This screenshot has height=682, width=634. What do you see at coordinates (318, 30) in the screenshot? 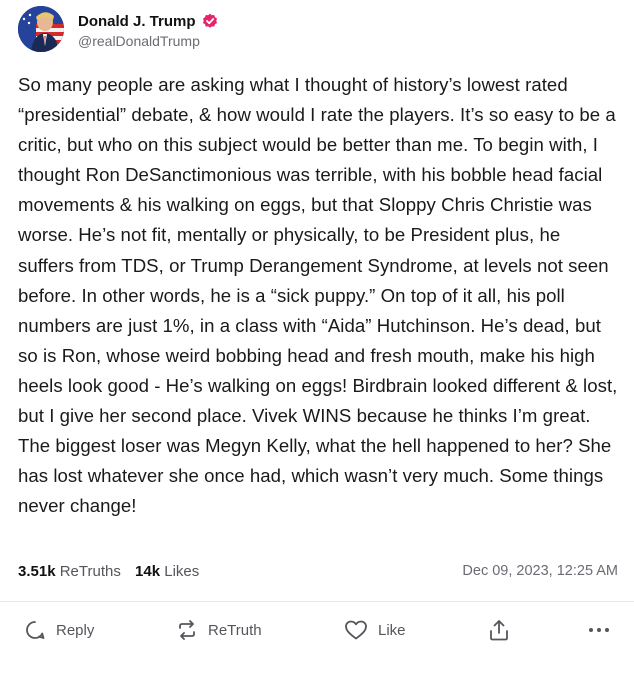
I see `post-header: Donald J. Trump @realDonaldTrump` at bounding box center [318, 30].